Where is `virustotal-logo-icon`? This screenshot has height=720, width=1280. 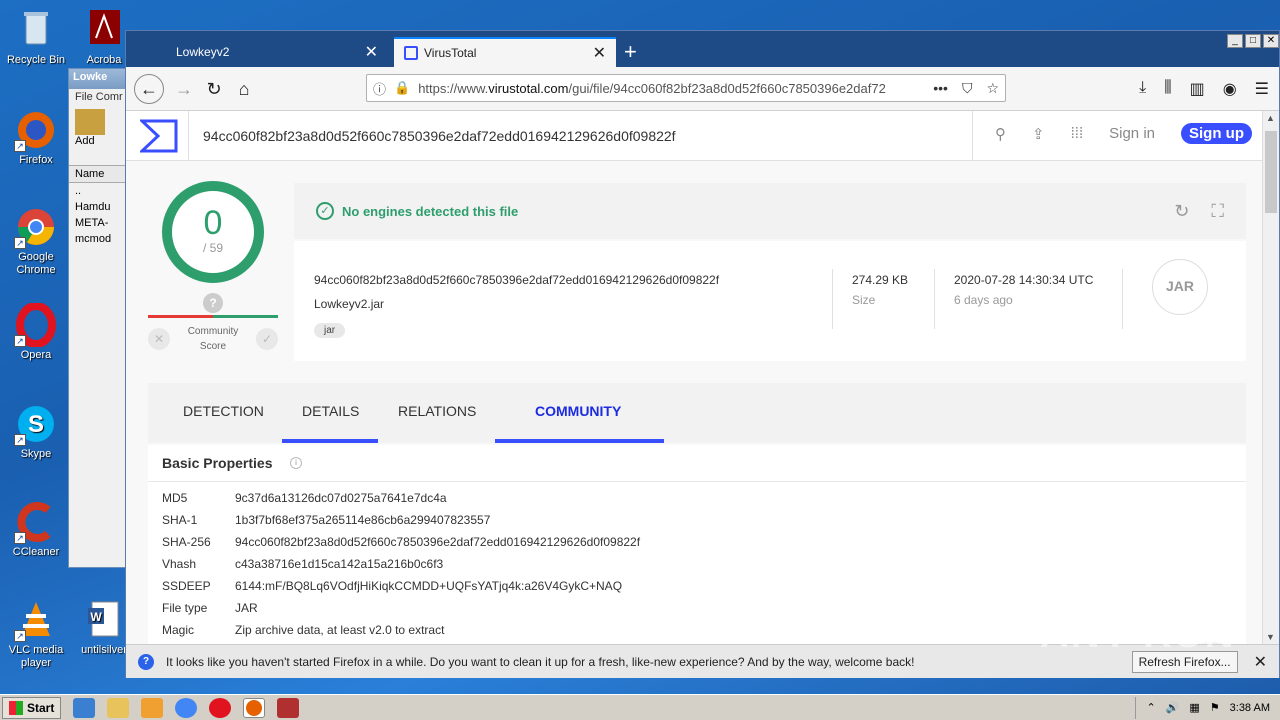
virustotal-logo-icon is located at coordinates (158, 136).